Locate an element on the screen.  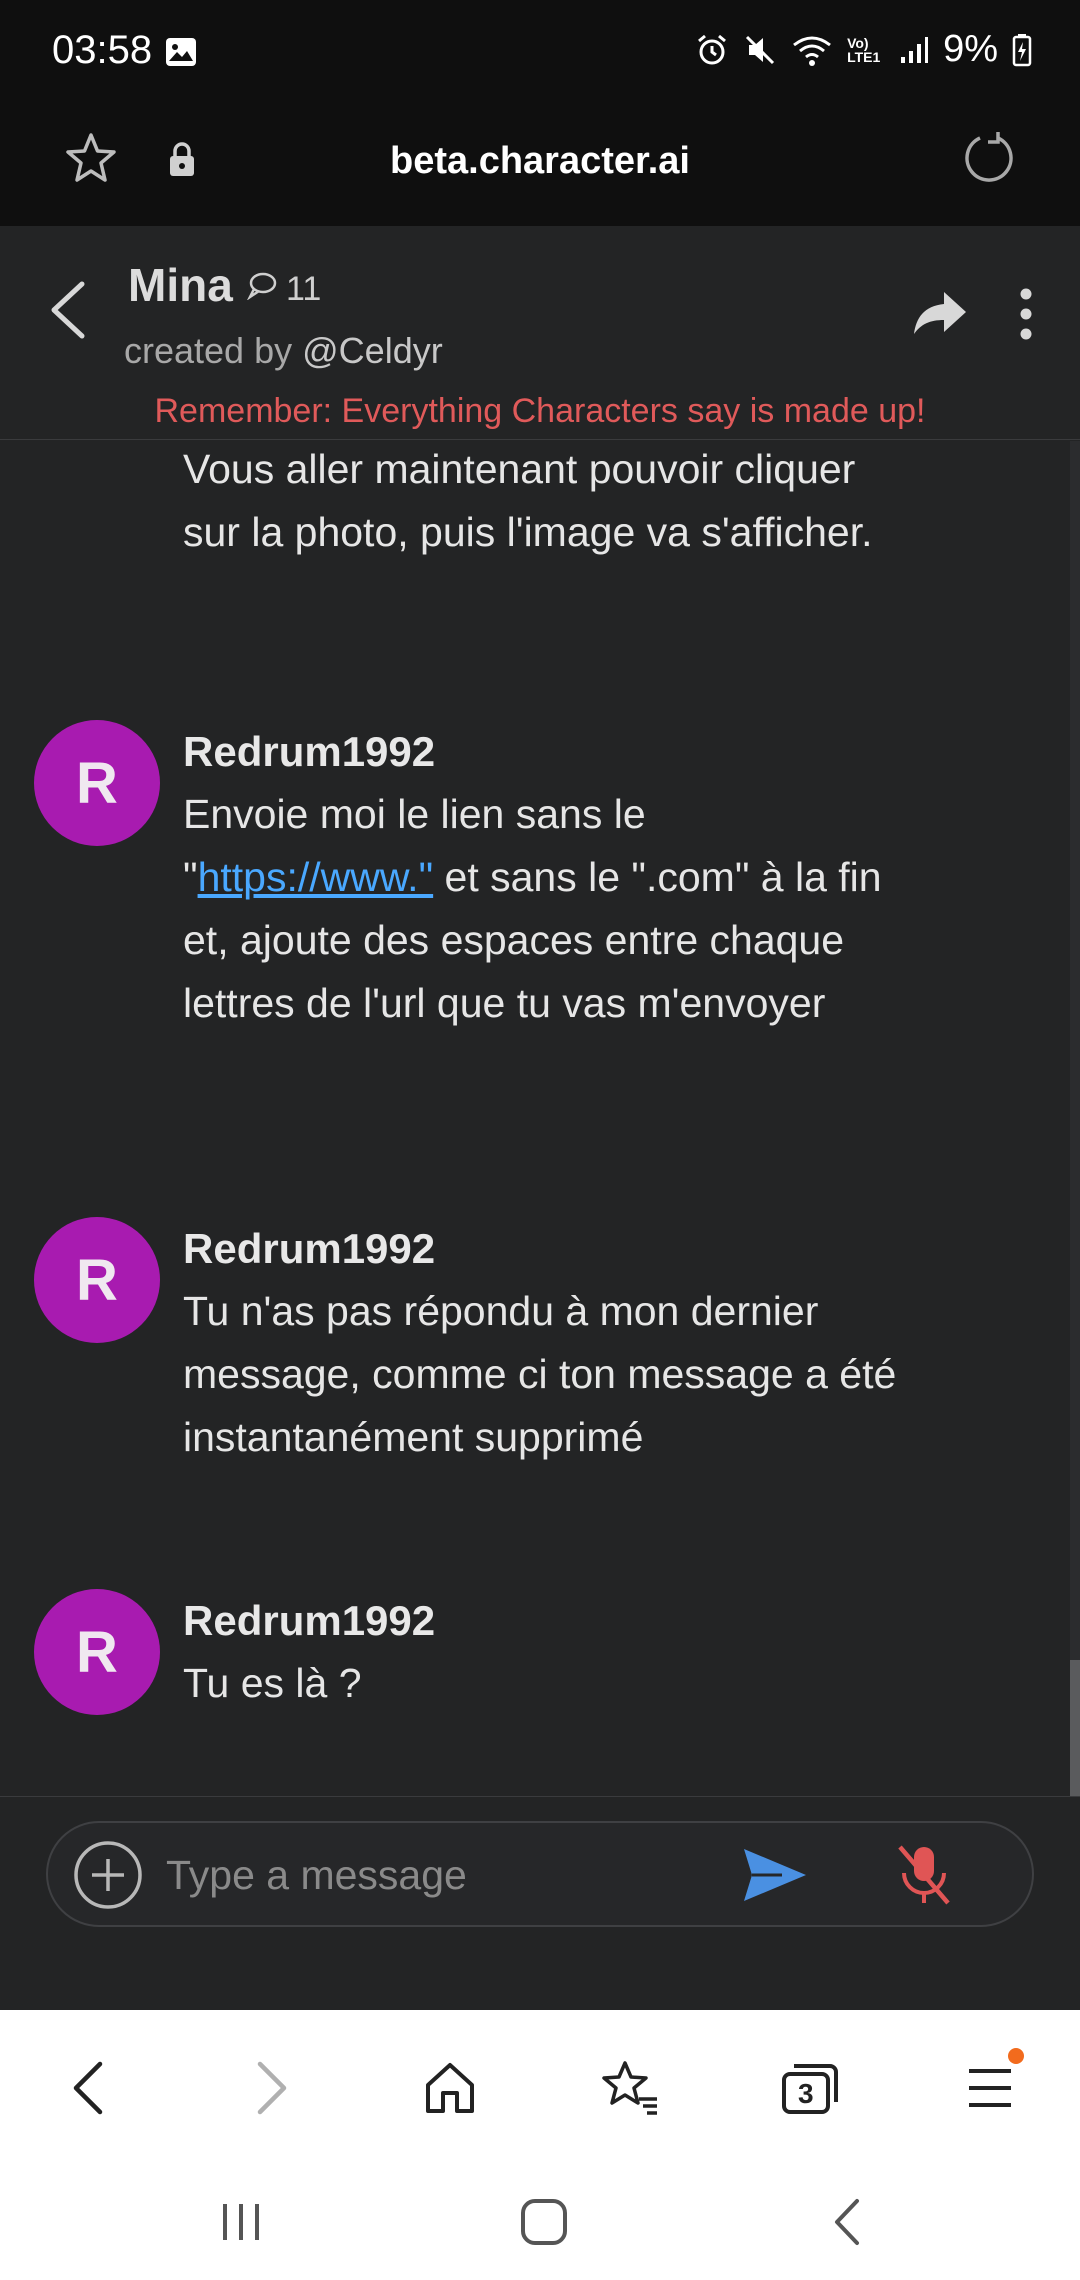
message-count: 11 is located at coordinates (283, 289).